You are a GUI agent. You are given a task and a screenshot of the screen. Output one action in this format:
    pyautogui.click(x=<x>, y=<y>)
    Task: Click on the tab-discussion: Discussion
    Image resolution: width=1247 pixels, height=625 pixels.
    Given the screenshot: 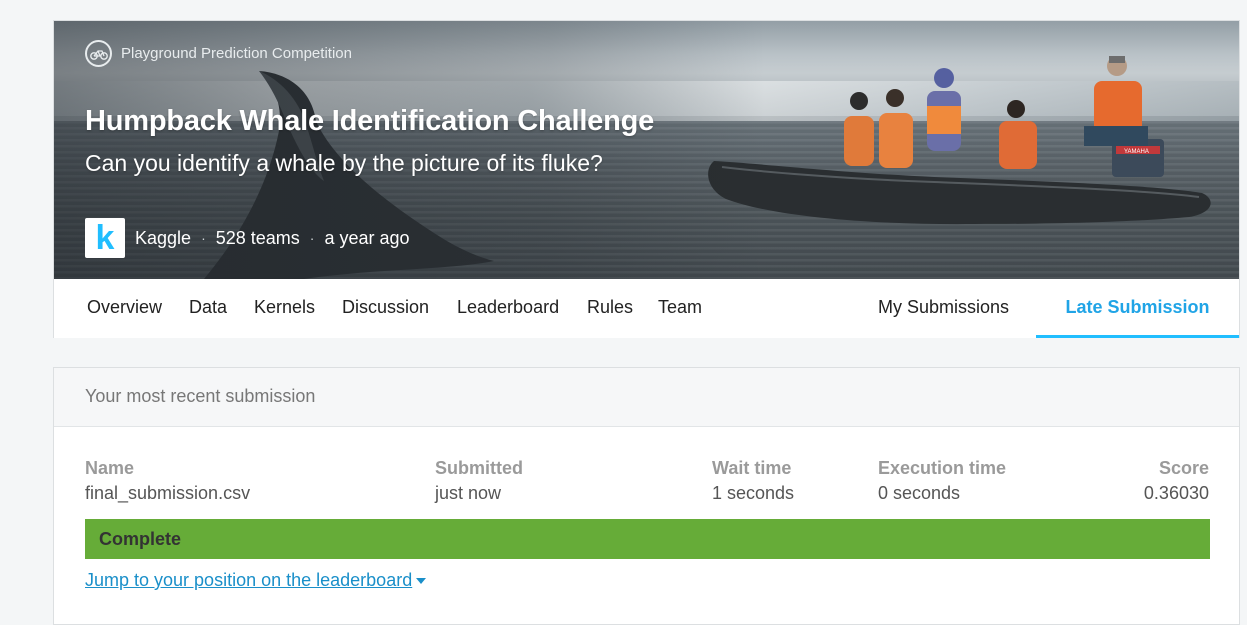 What is the action you would take?
    pyautogui.click(x=385, y=308)
    